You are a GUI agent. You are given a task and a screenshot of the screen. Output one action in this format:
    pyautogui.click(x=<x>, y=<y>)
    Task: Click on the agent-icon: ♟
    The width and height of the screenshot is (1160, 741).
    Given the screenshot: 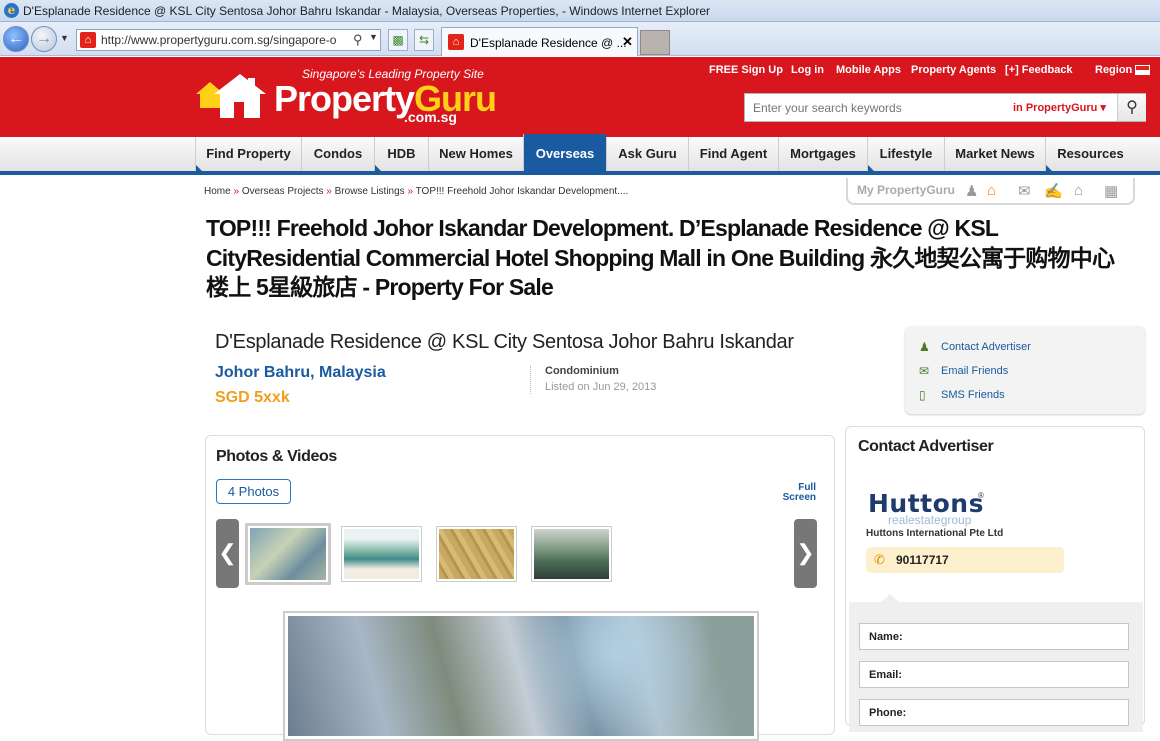 What is the action you would take?
    pyautogui.click(x=924, y=347)
    